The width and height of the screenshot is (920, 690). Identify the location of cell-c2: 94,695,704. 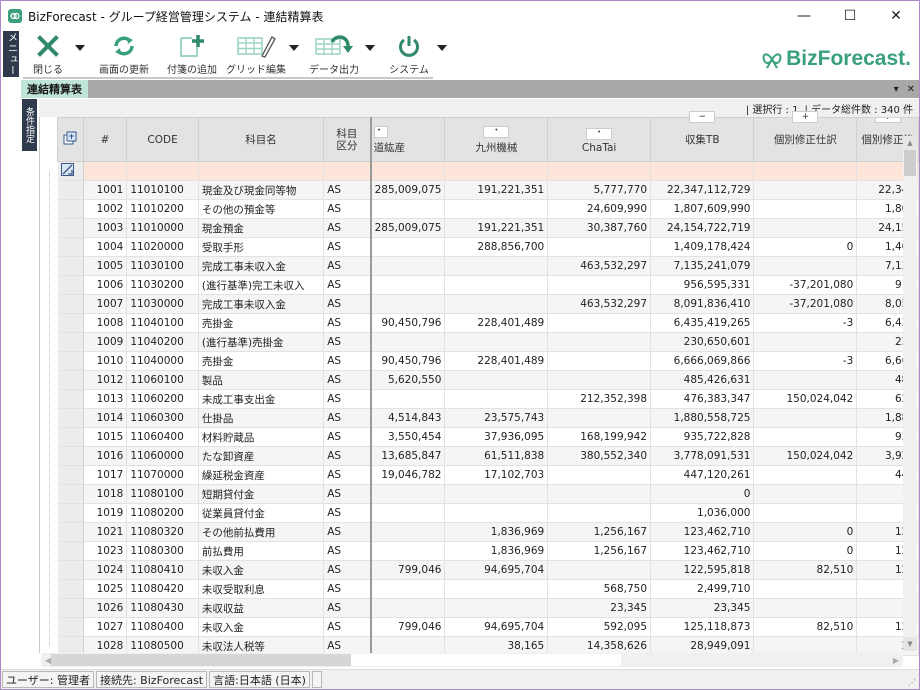
(496, 627).